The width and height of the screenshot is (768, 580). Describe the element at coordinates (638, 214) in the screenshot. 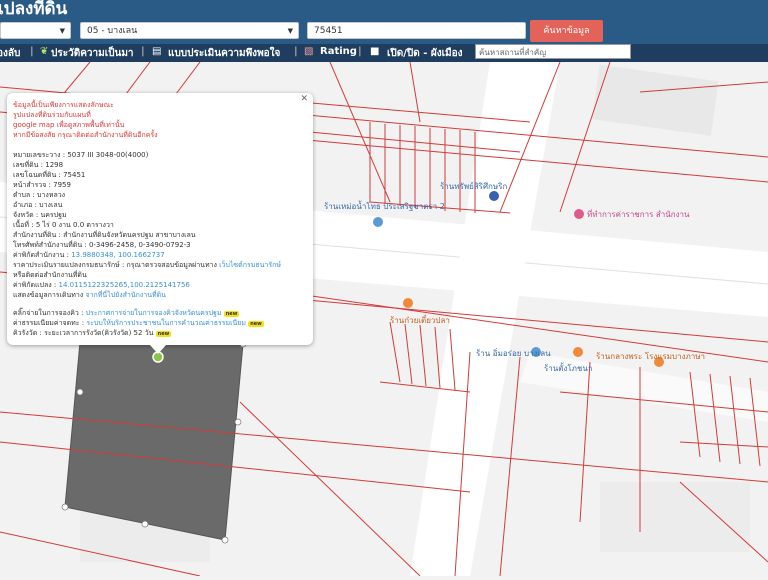

I see `poi-label-shop3: ที่ทำการค่าราชการ สำนักงาน` at that location.